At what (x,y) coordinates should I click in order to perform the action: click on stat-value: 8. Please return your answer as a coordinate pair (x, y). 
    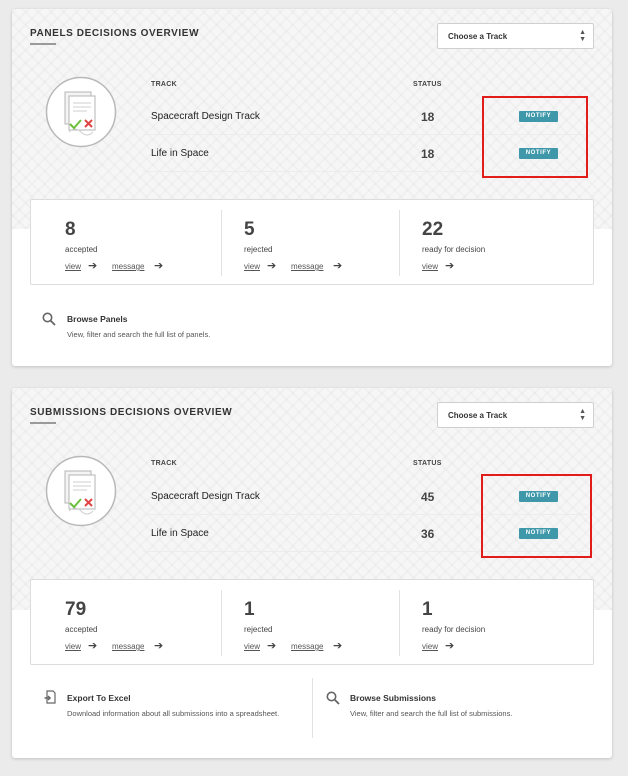
    Looking at the image, I should click on (70, 229).